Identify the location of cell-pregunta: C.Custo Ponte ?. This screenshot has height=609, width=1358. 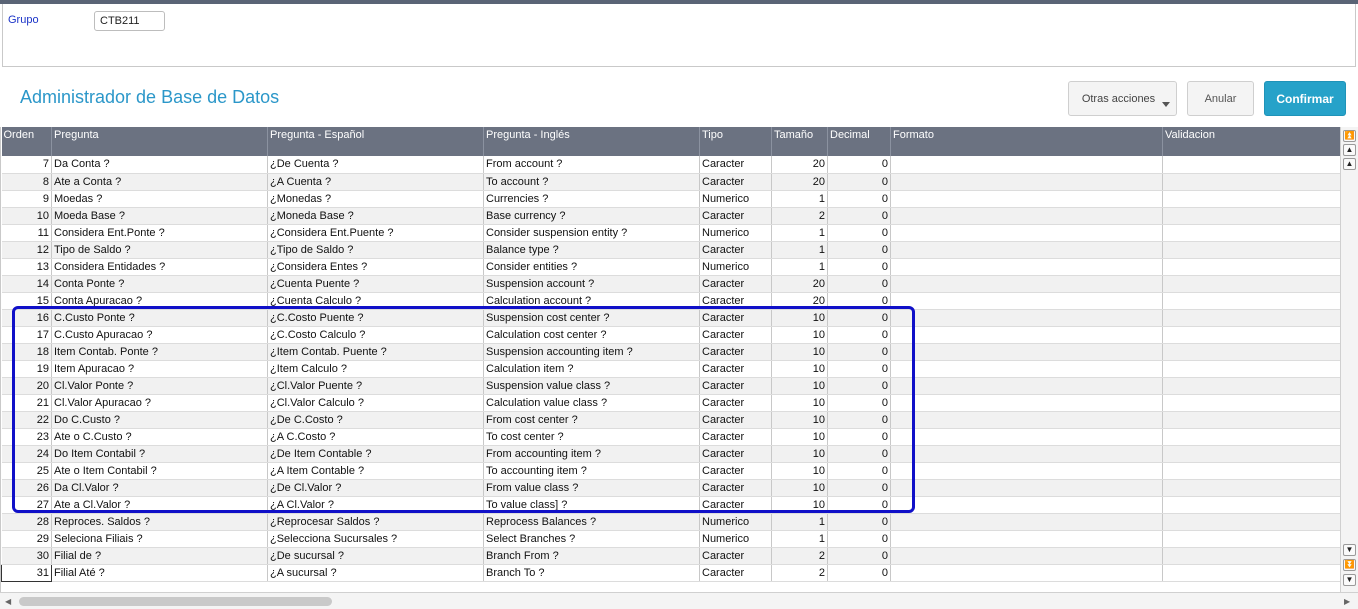
(159, 318).